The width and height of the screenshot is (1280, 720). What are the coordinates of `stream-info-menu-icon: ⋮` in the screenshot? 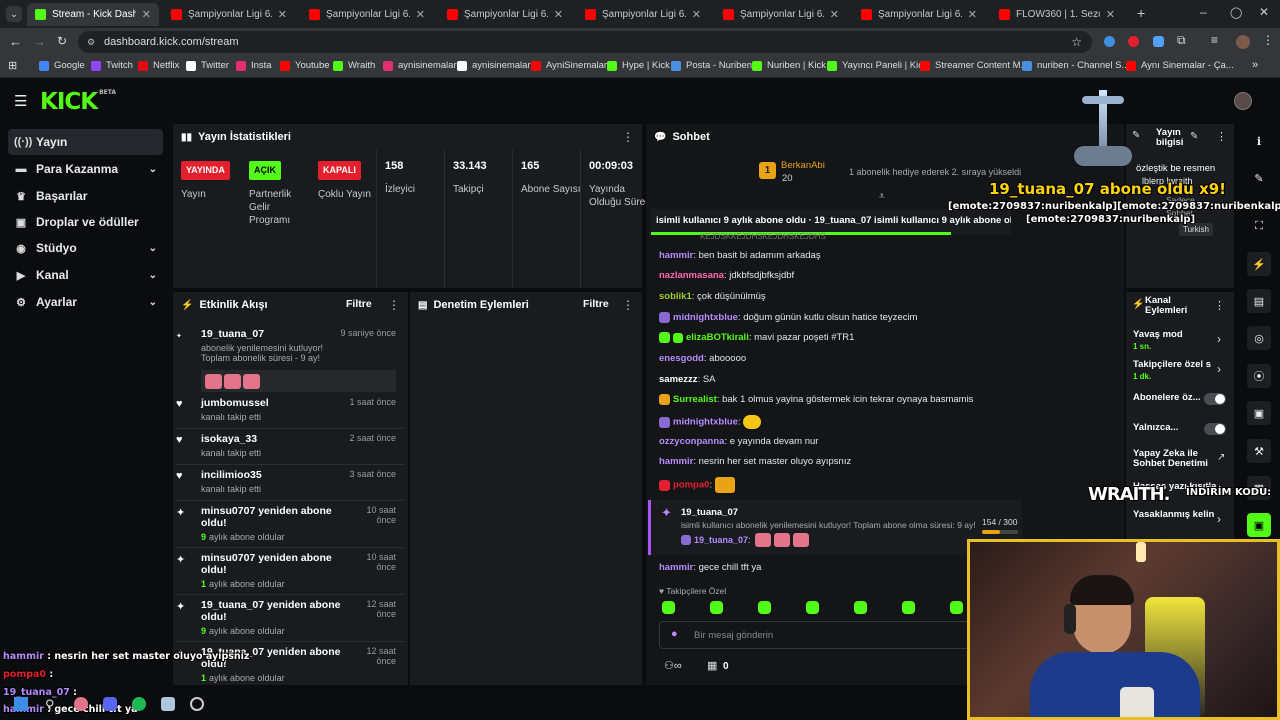 It's located at (1221, 136).